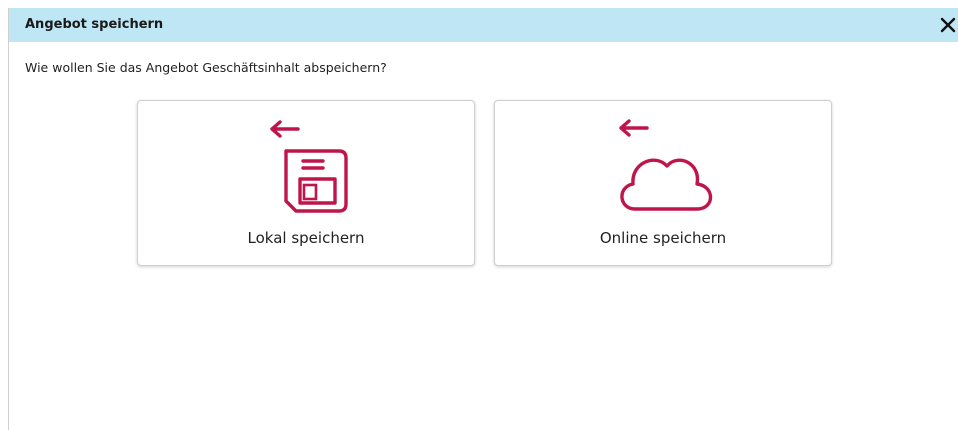 The image size is (958, 430). I want to click on save-online-label: Online speichern, so click(663, 238).